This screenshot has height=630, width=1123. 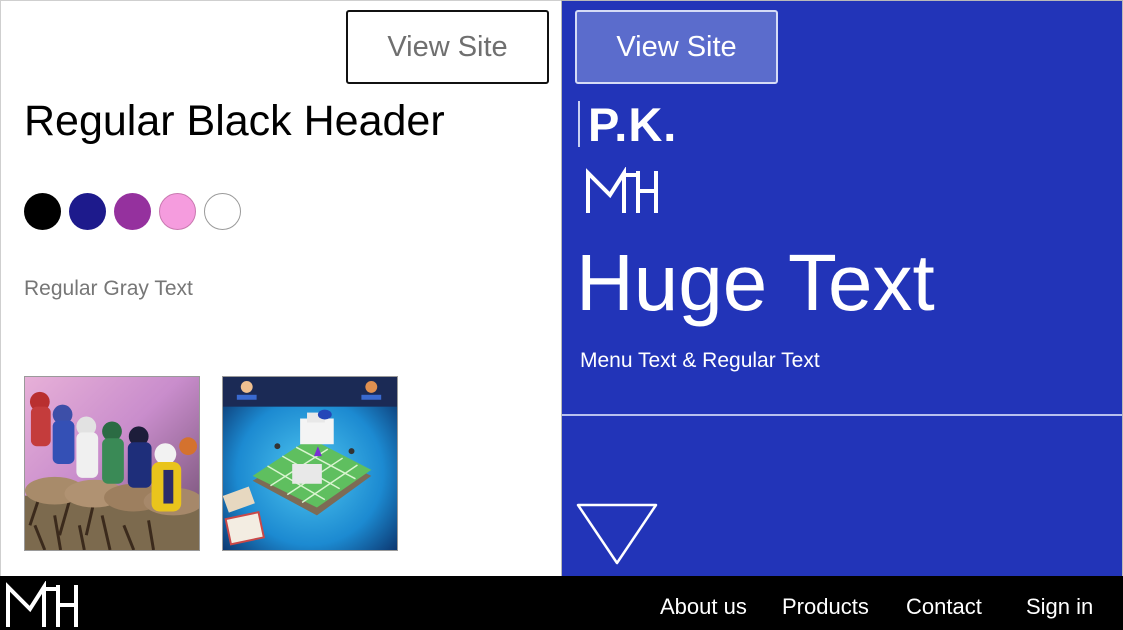 I want to click on footer-mh-logo-icon, so click(x=43, y=604).